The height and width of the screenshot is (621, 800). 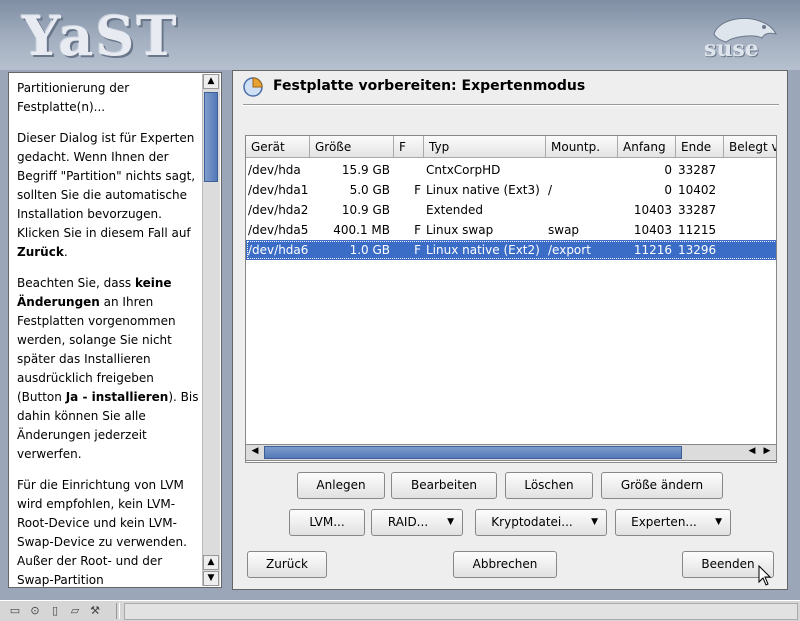 What do you see at coordinates (700, 147) in the screenshot?
I see `column-header: Ende` at bounding box center [700, 147].